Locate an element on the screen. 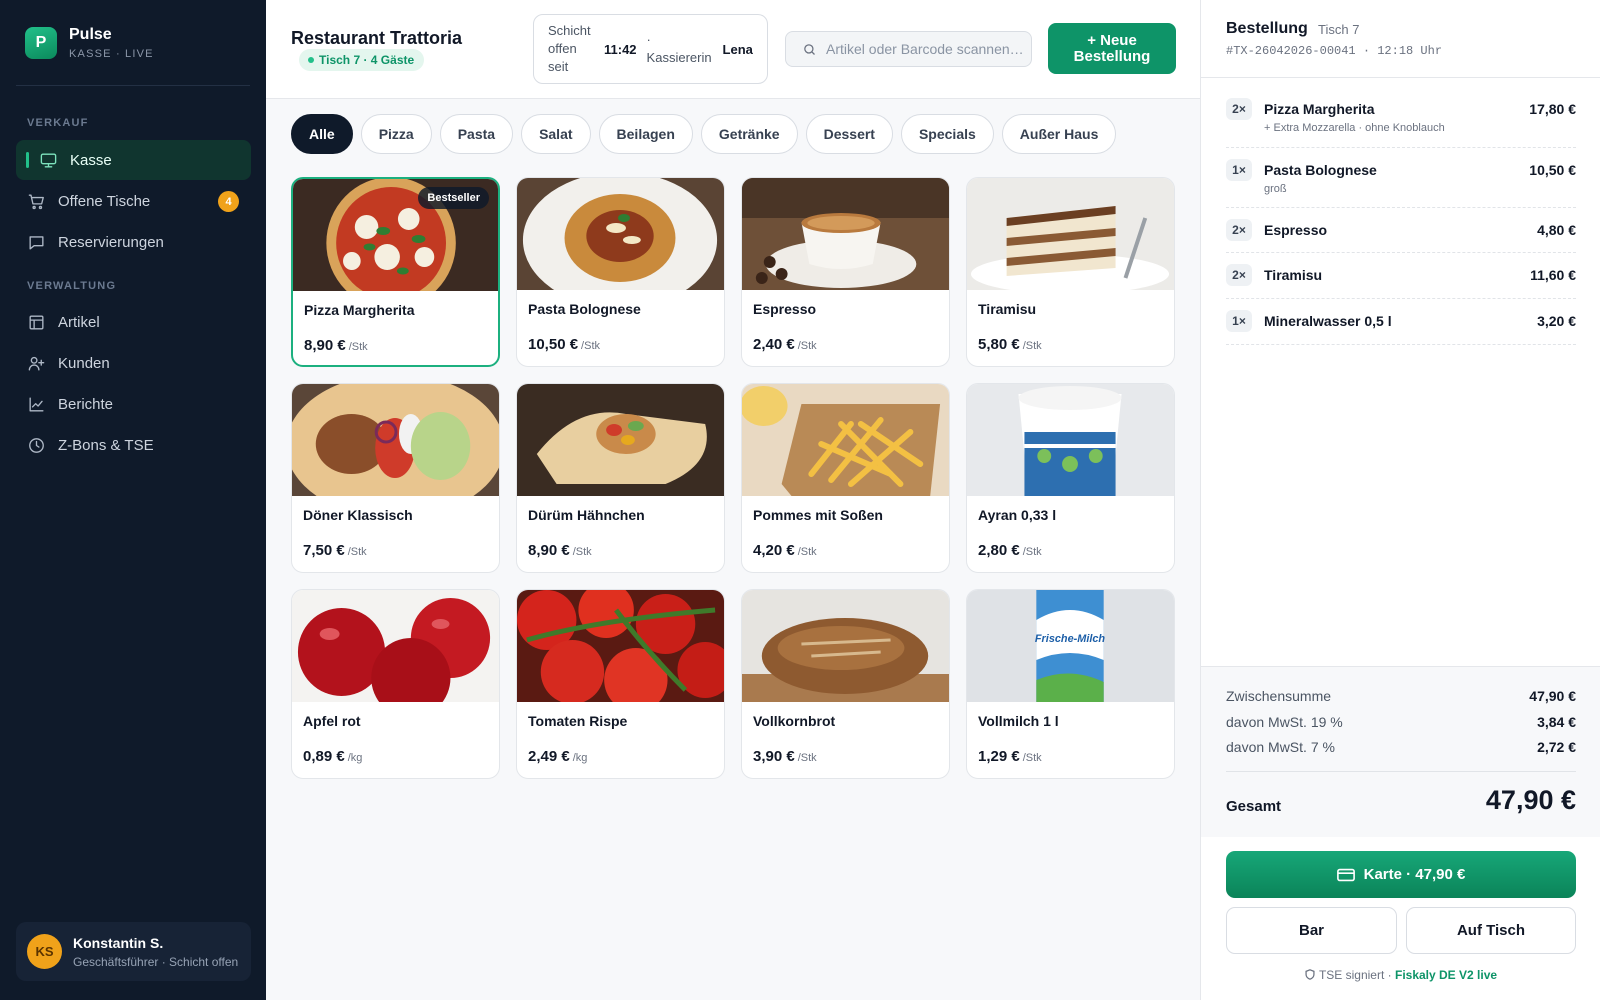 This screenshot has height=1000, width=1600. order-item: 2× Tiramisu 11,60 € is located at coordinates (1401, 276).